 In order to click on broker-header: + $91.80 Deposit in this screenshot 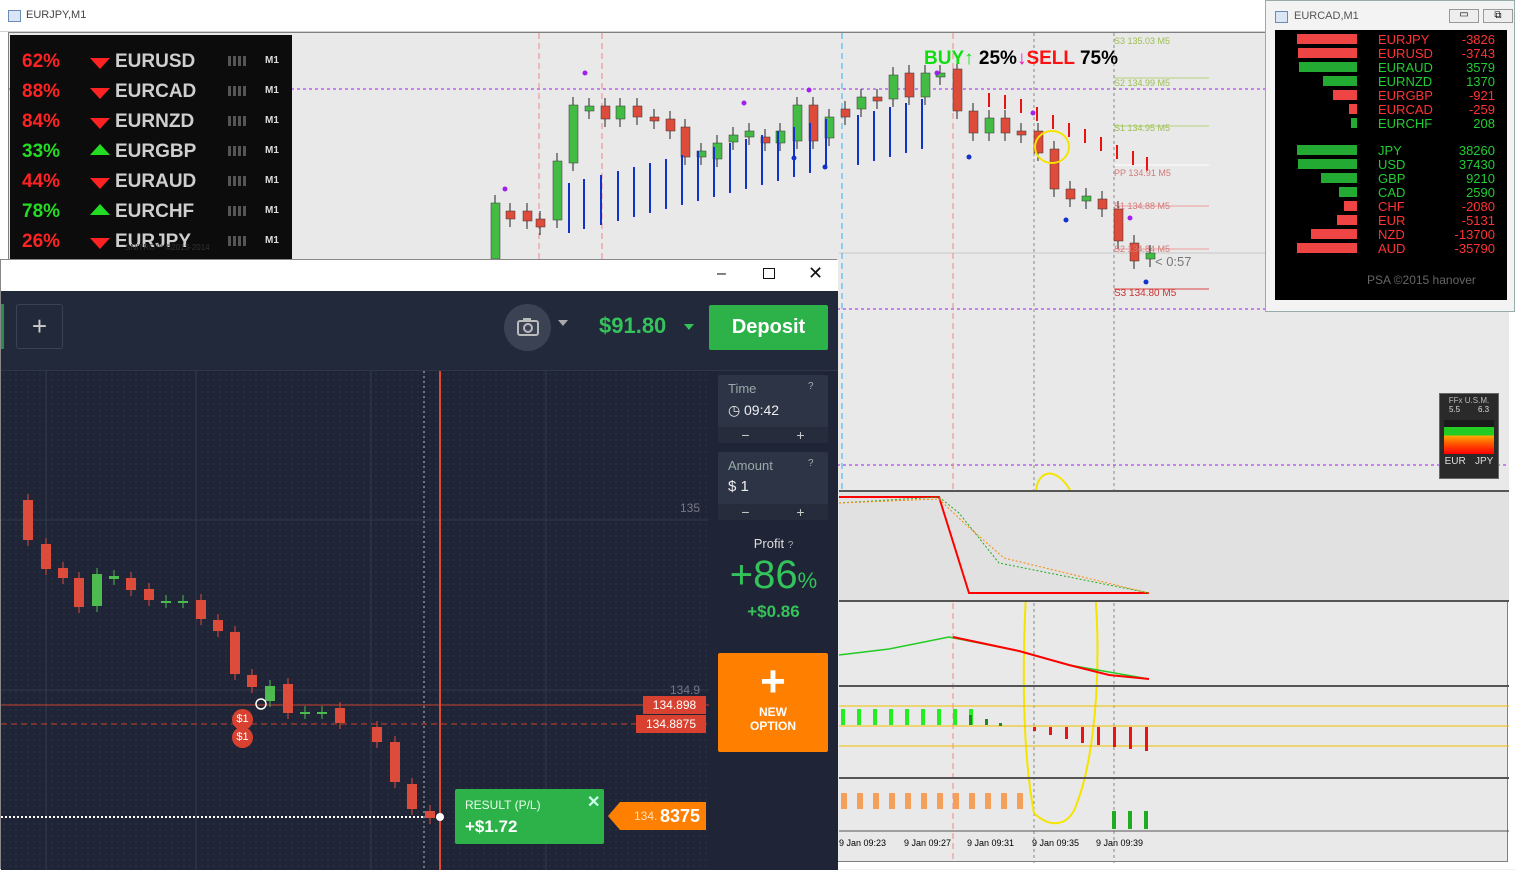, I will do `click(419, 331)`.